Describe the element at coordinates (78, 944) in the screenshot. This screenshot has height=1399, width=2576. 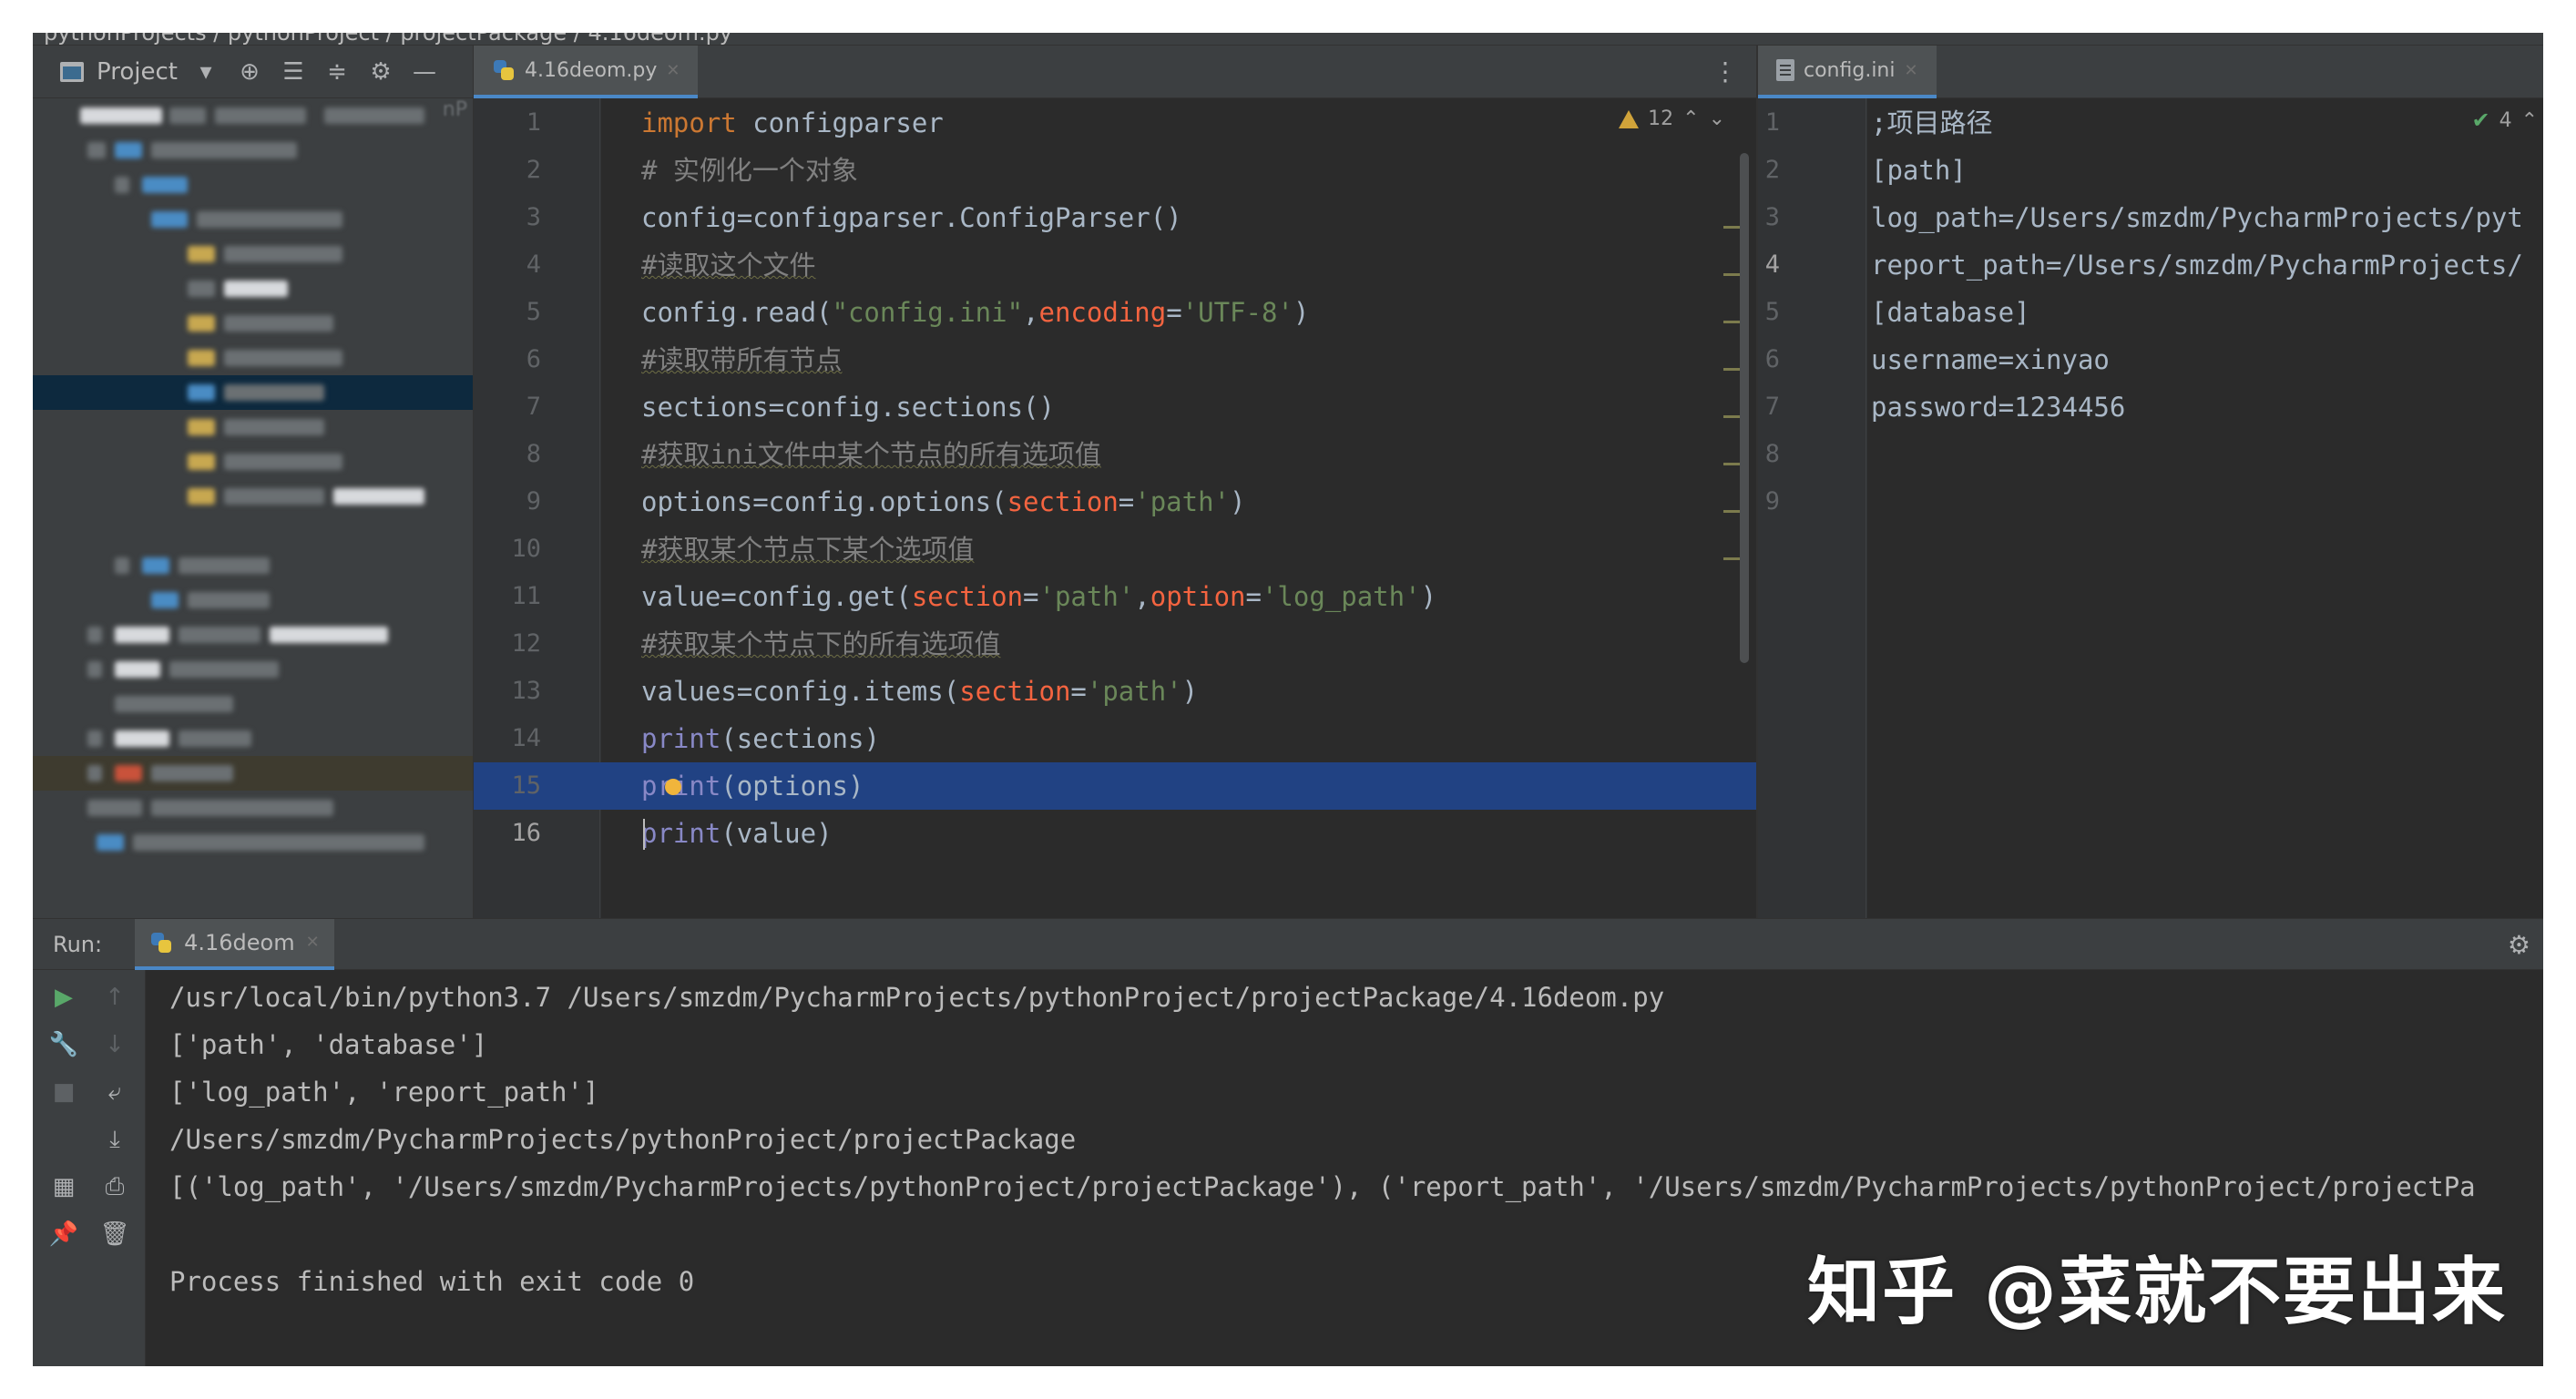
I see `run-label: Run:` at that location.